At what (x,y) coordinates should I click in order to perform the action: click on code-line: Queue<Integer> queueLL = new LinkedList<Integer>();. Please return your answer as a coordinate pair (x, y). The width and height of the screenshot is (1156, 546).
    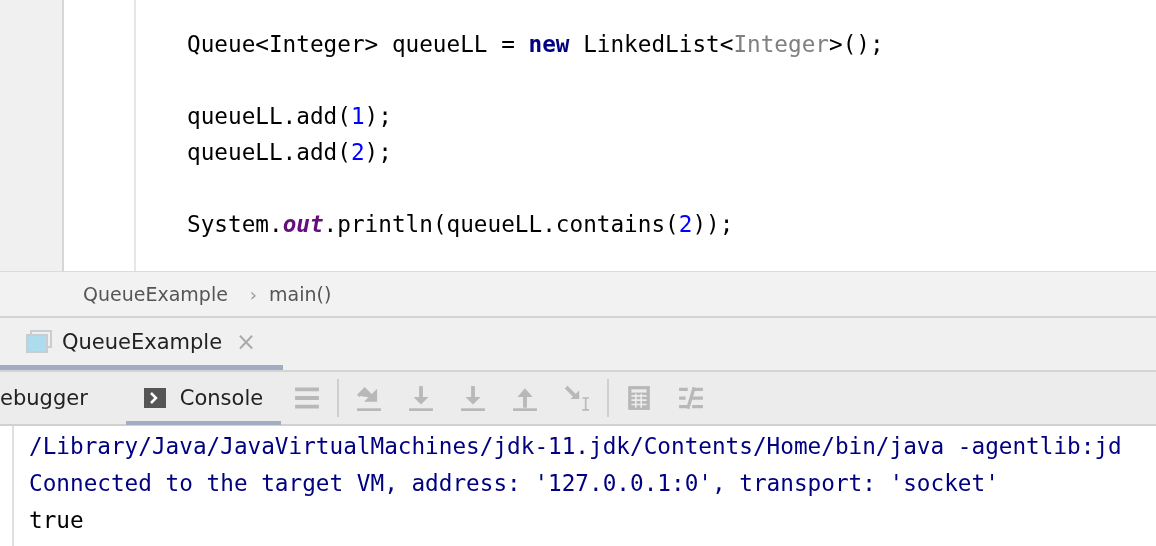
    Looking at the image, I should click on (535, 44).